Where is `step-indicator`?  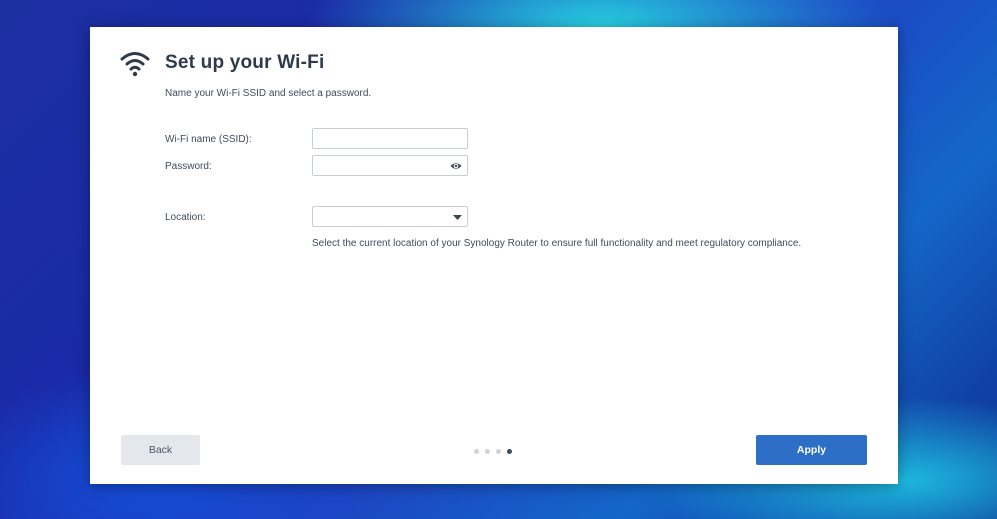 step-indicator is located at coordinates (493, 452).